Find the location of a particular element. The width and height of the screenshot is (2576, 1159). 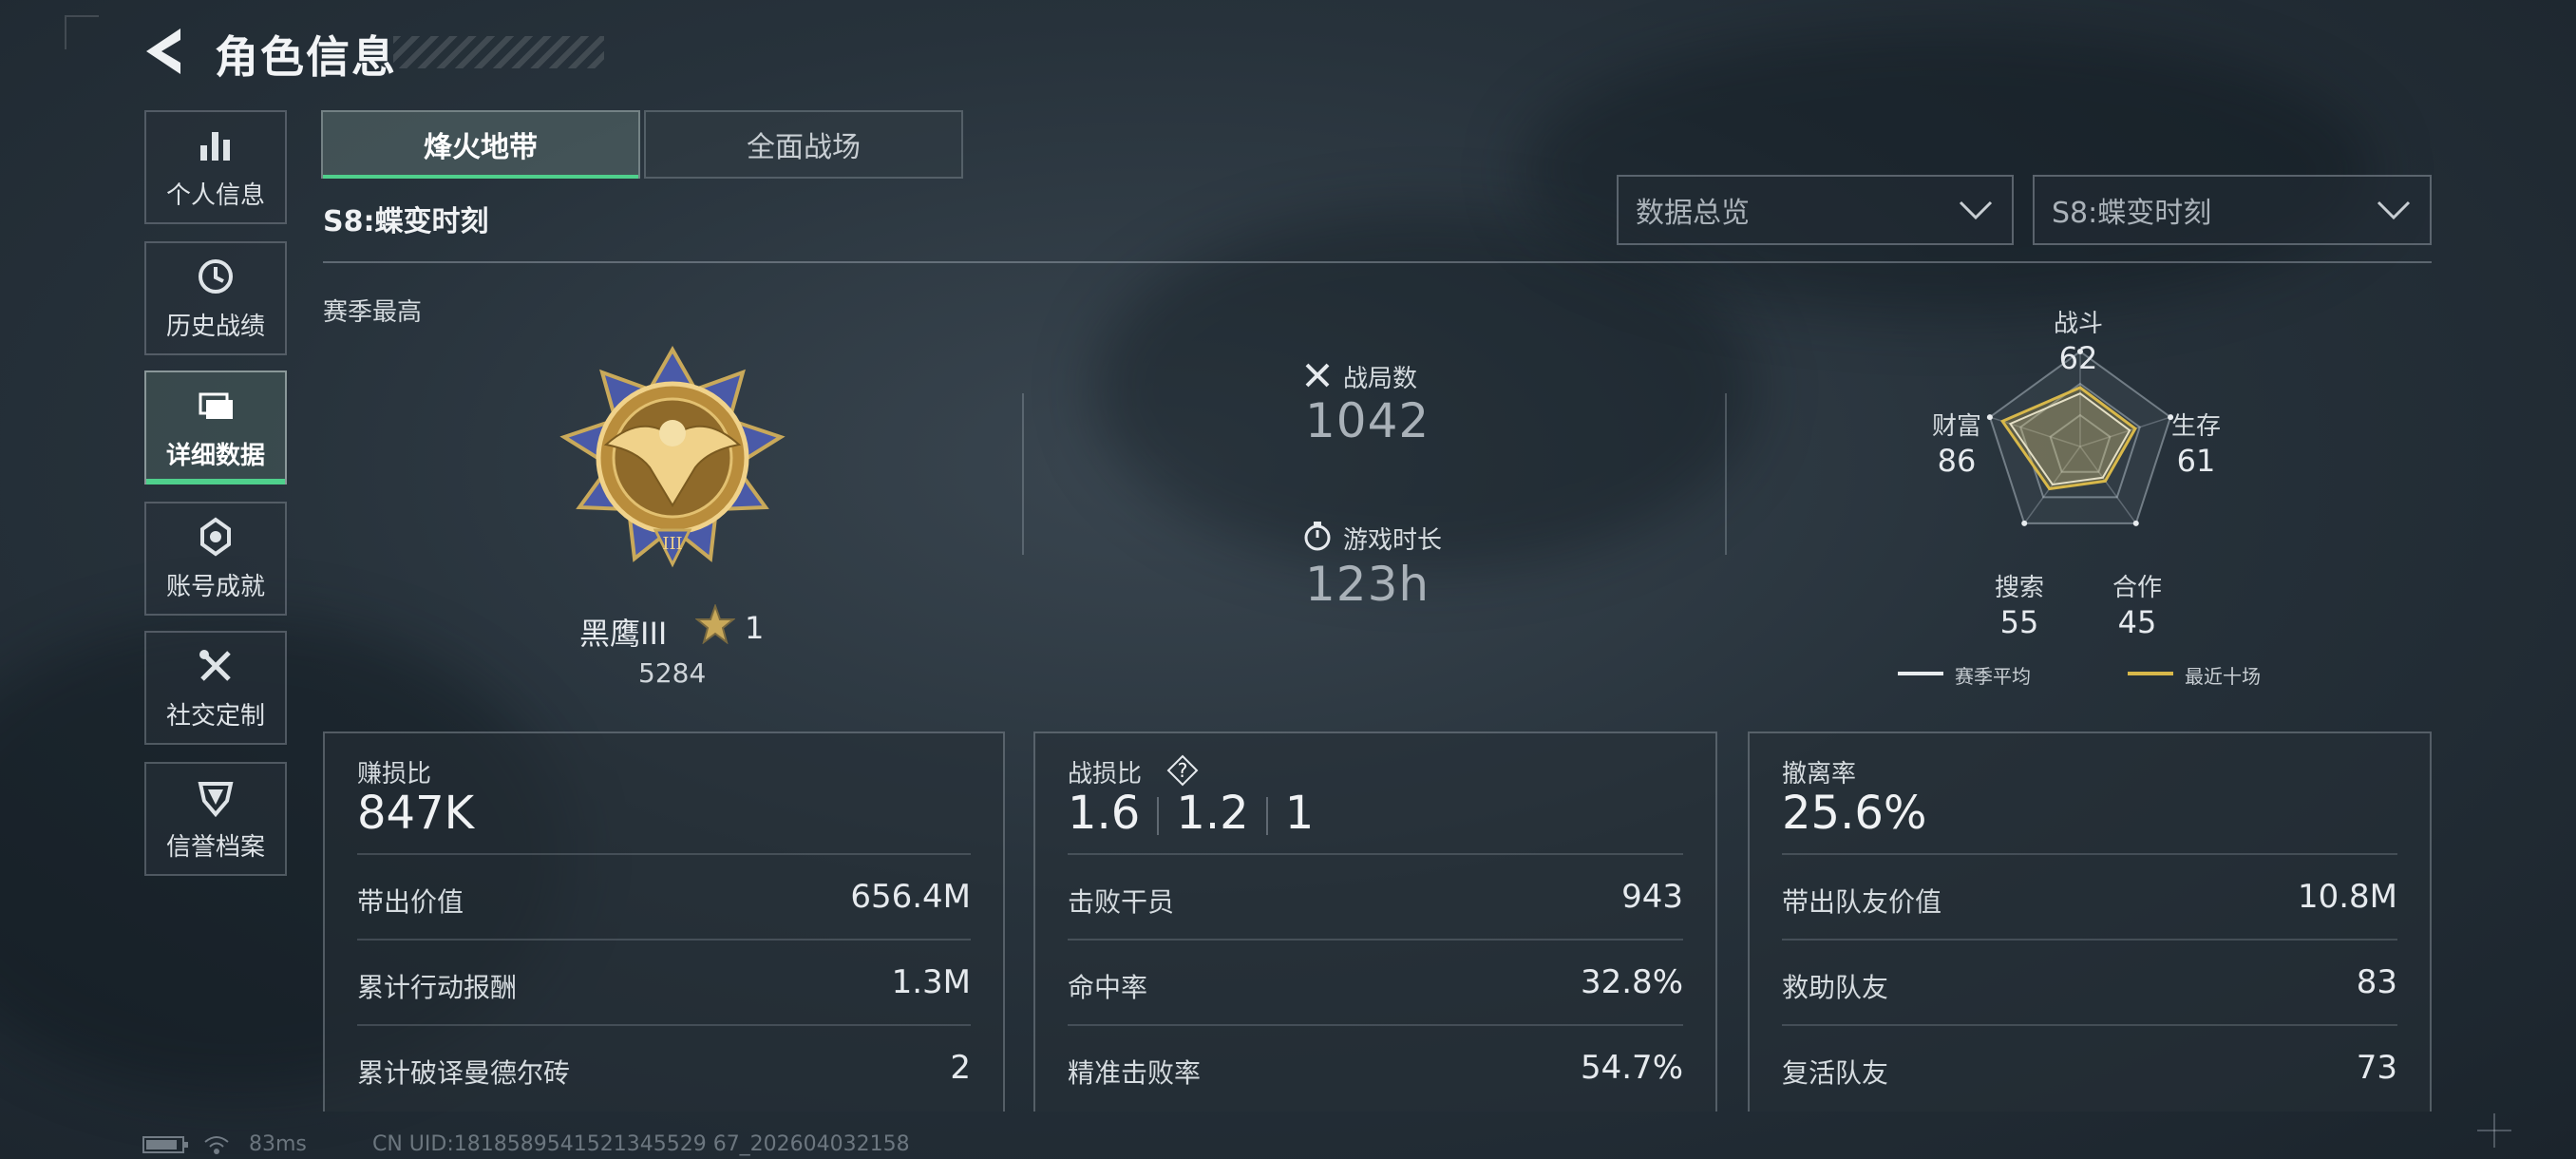

back-button is located at coordinates (164, 51).